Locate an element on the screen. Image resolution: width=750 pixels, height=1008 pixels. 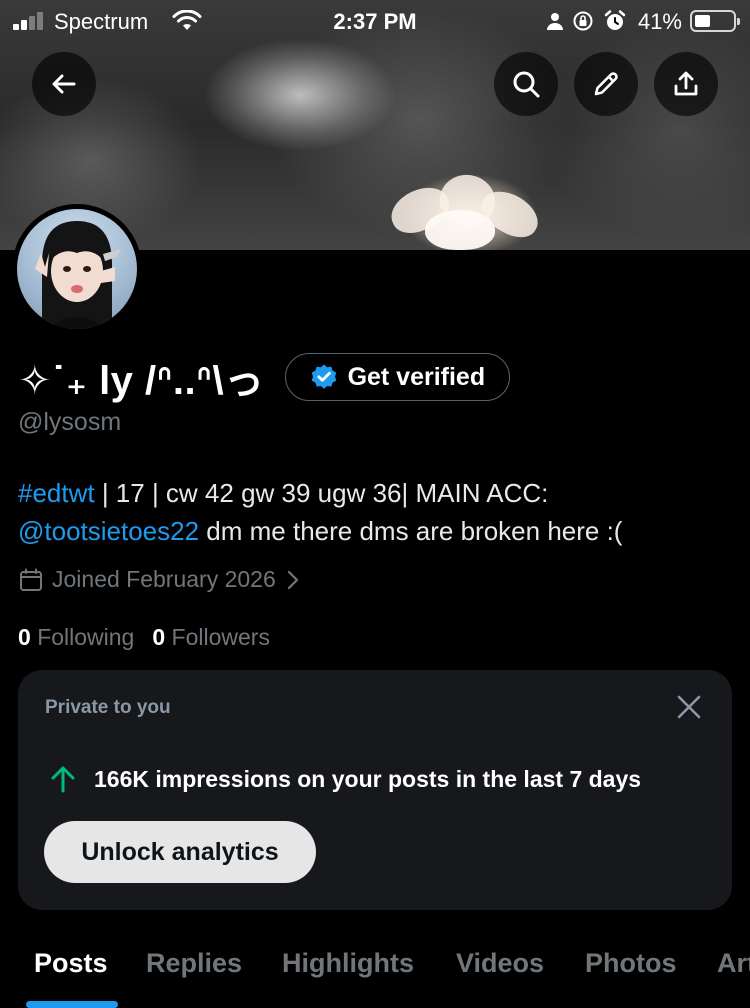
following-link: 0 Following is located at coordinates (76, 637).